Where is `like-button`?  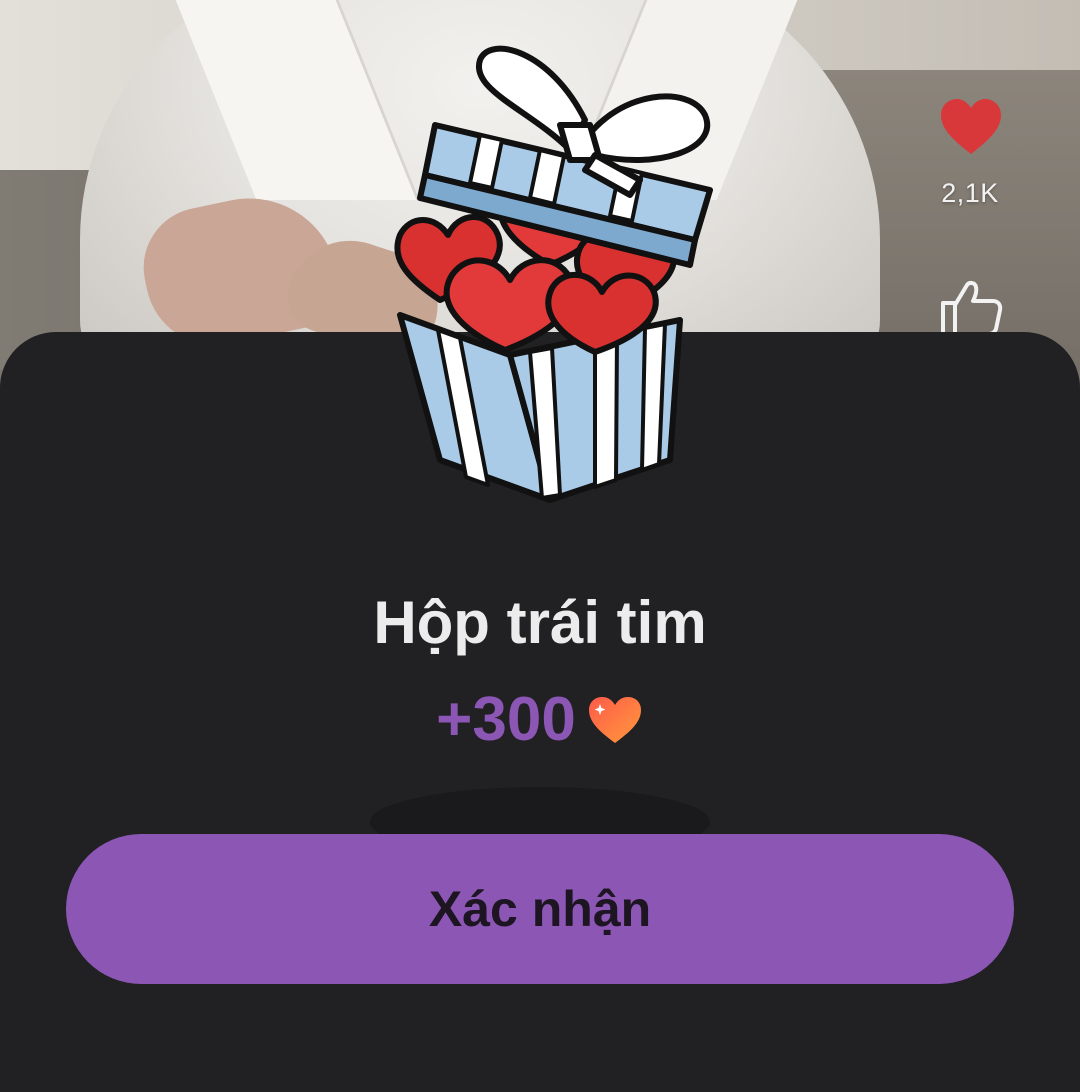
like-button is located at coordinates (971, 127).